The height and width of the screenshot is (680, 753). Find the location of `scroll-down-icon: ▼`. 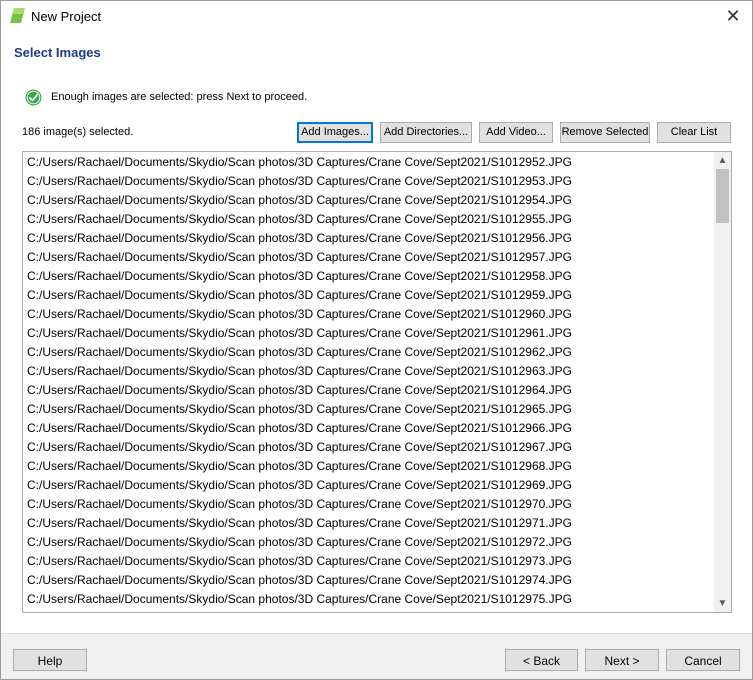

scroll-down-icon: ▼ is located at coordinates (722, 603).